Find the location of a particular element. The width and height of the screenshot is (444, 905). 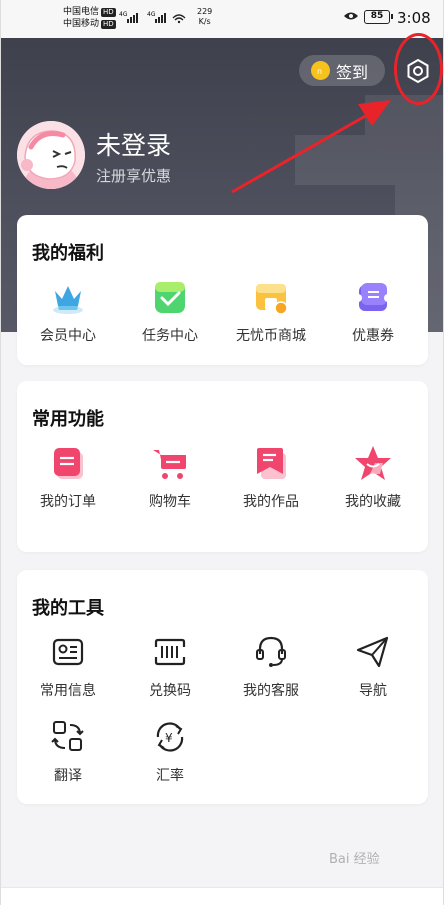

cart-icon is located at coordinates (169, 464).